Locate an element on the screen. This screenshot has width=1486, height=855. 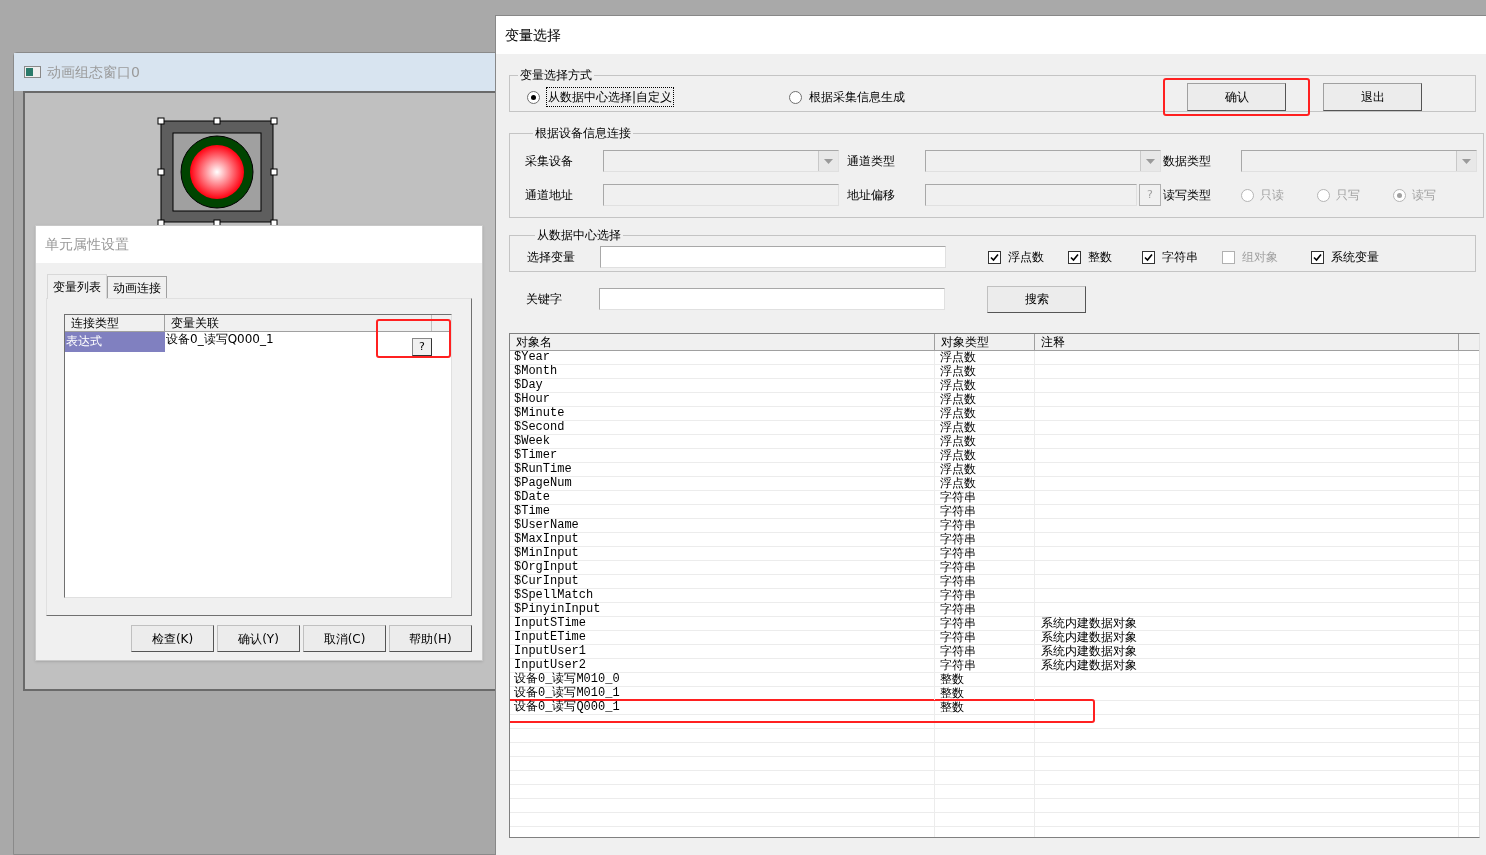
table-cell: $MaxInput is located at coordinates (722, 539).